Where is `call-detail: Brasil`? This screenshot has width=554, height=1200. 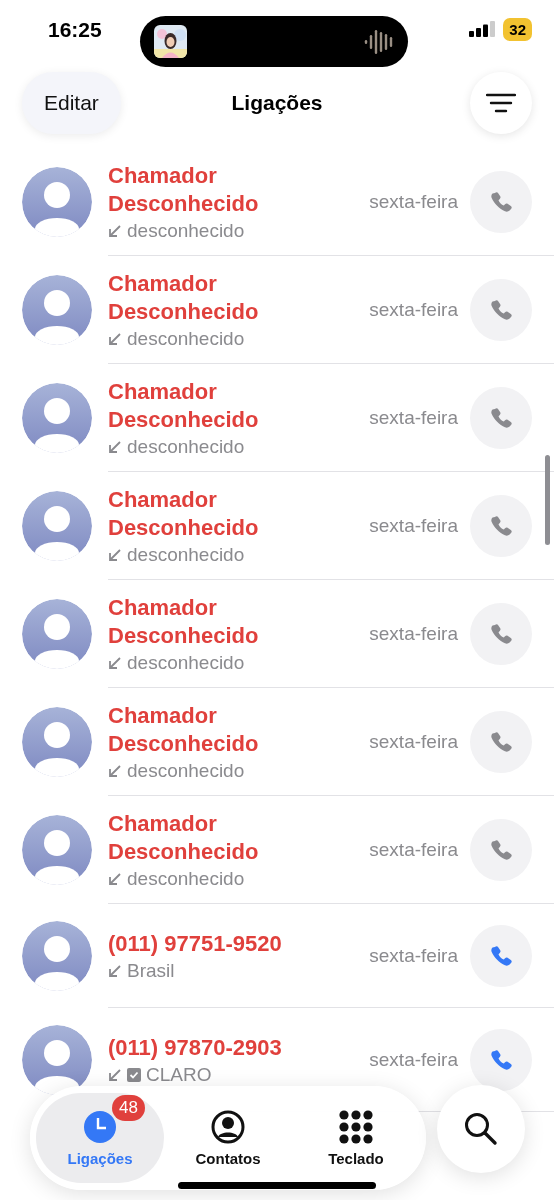
call-detail: Brasil is located at coordinates (151, 970).